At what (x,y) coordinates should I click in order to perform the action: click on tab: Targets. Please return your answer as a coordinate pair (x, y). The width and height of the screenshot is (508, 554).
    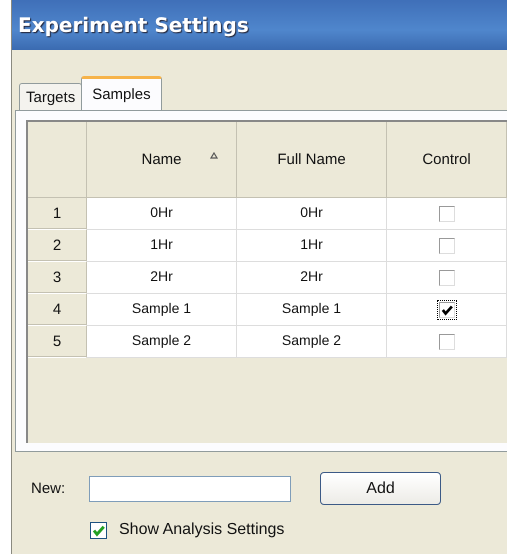
    Looking at the image, I should click on (50, 96).